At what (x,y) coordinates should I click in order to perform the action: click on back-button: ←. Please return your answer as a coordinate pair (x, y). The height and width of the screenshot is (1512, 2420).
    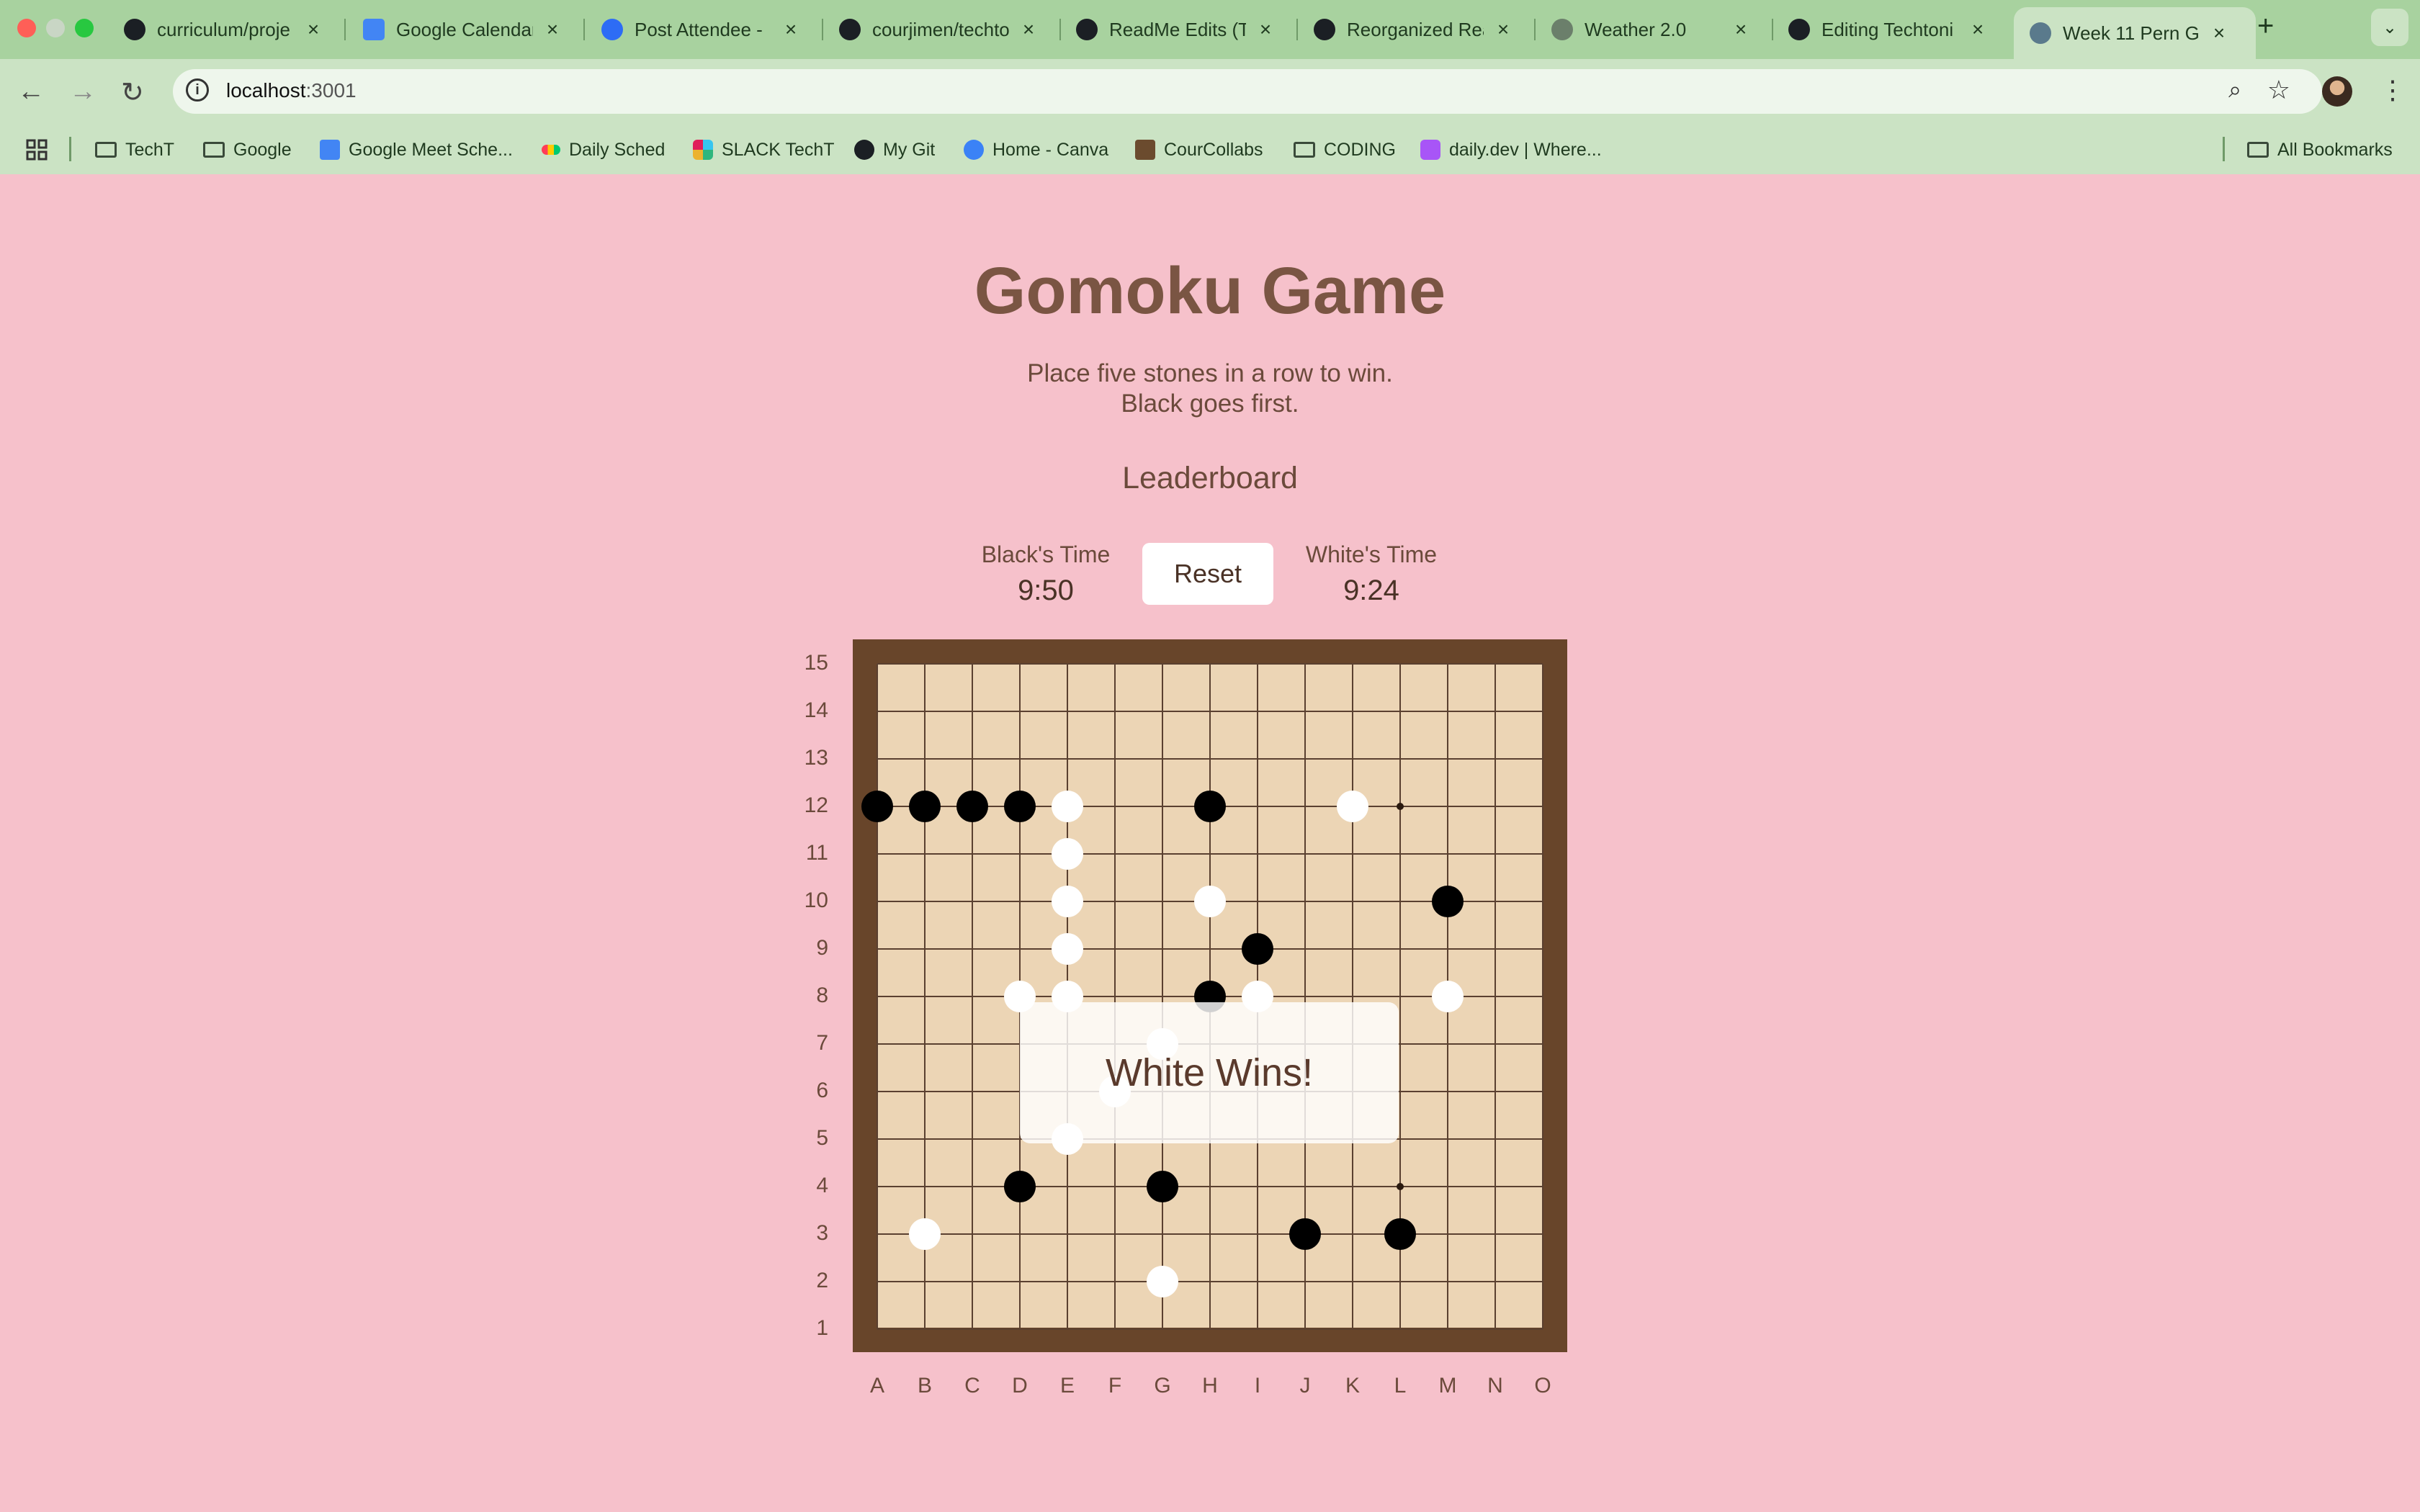
    Looking at the image, I should click on (31, 91).